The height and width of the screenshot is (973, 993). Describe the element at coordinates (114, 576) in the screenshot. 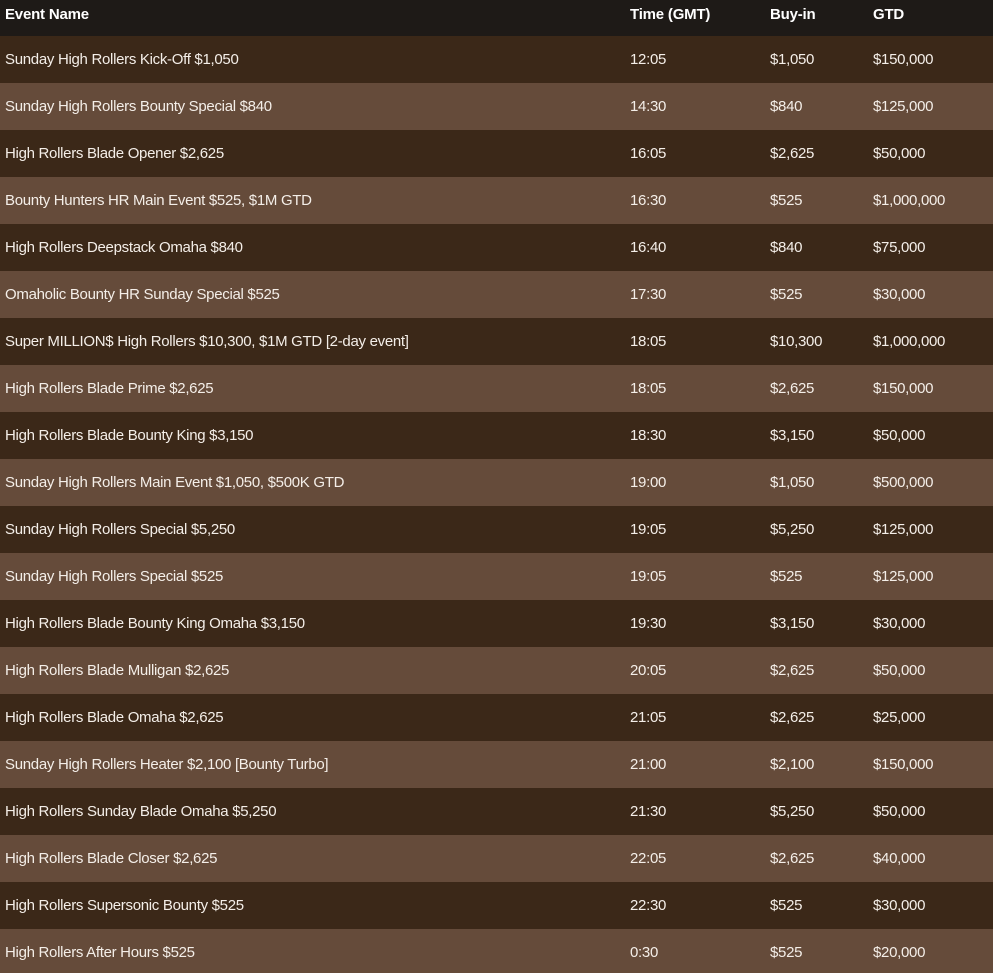

I see `event-name-cell: Sunday High Rollers Special $525` at that location.